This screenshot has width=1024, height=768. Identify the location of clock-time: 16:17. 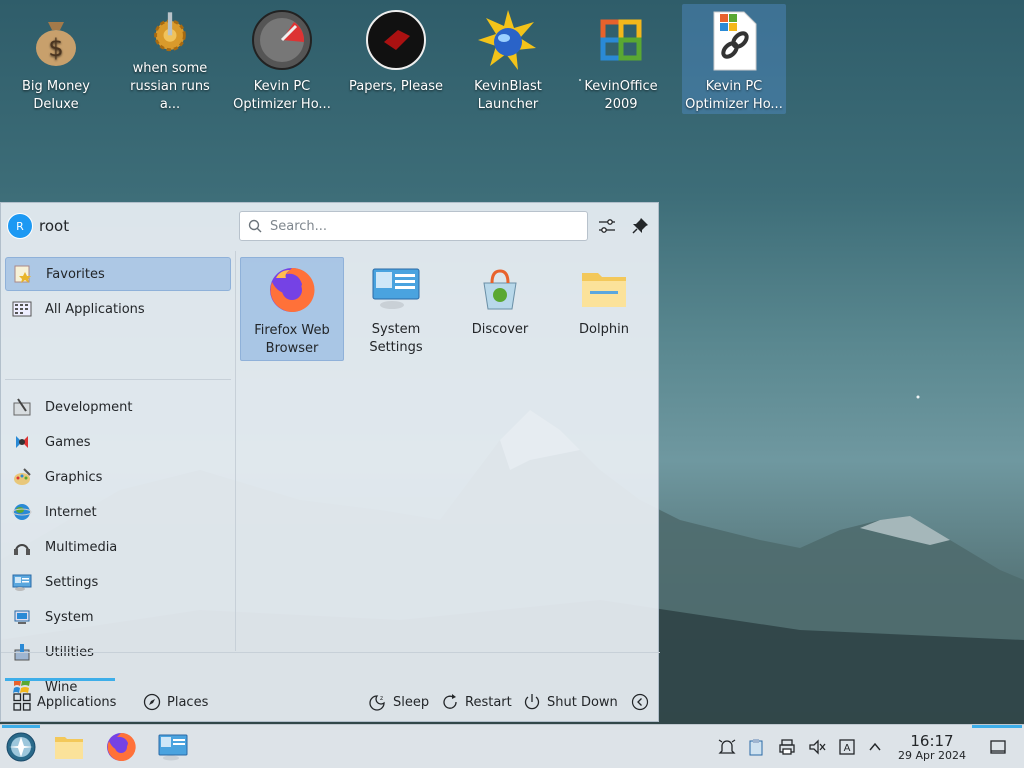
(932, 741).